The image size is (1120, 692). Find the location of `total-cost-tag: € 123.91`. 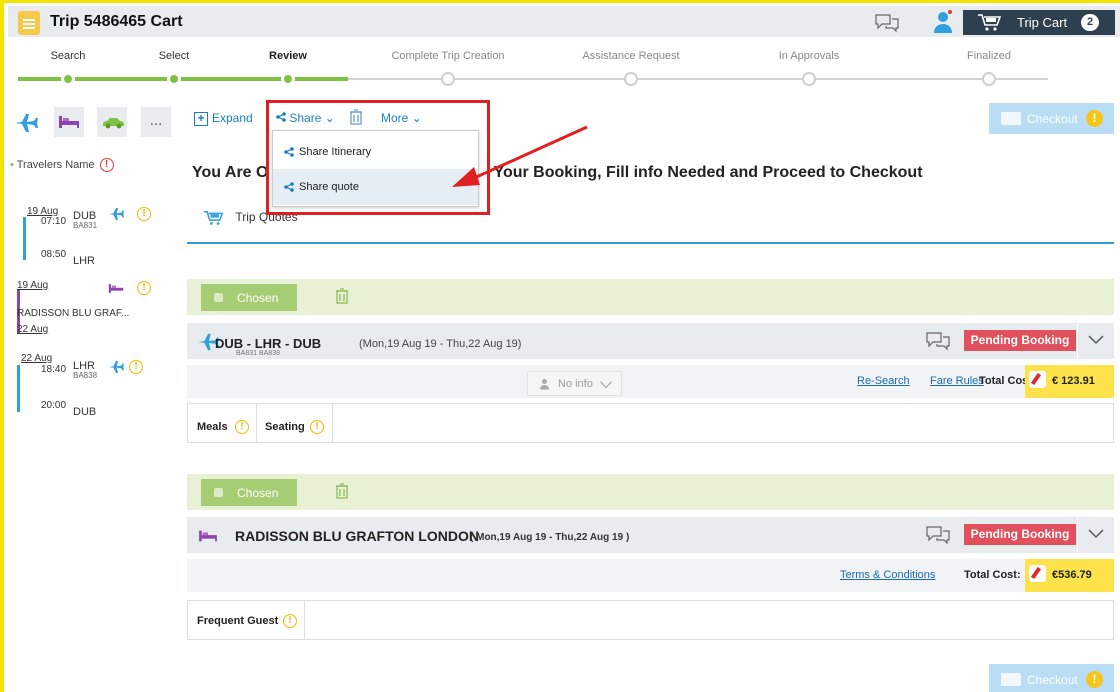

total-cost-tag: € 123.91 is located at coordinates (1069, 381).